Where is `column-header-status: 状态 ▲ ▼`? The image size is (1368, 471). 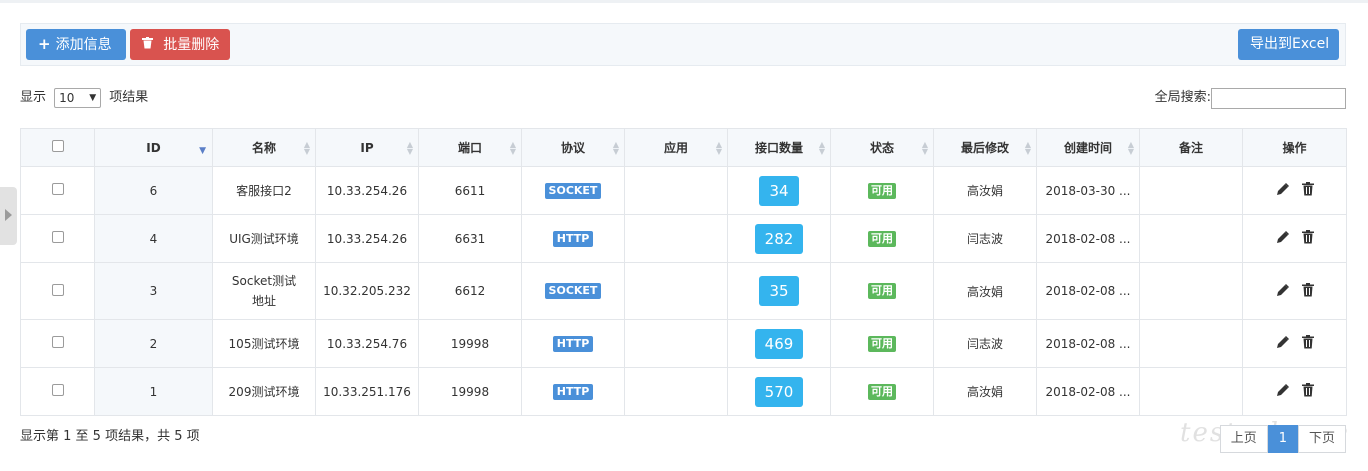
column-header-status: 状态 ▲ ▼ is located at coordinates (882, 147).